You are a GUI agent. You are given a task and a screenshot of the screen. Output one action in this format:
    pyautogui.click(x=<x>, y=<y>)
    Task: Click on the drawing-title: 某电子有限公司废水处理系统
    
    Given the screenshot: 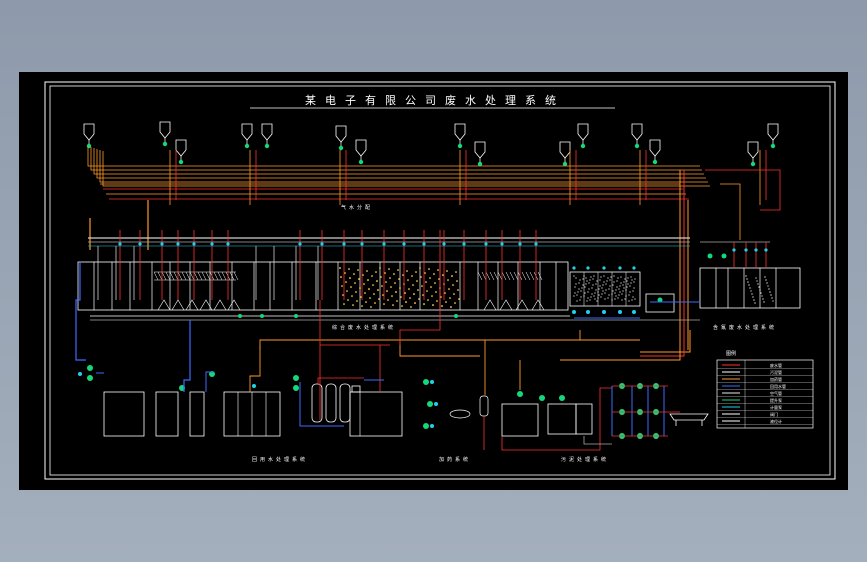 What is the action you would take?
    pyautogui.click(x=435, y=100)
    